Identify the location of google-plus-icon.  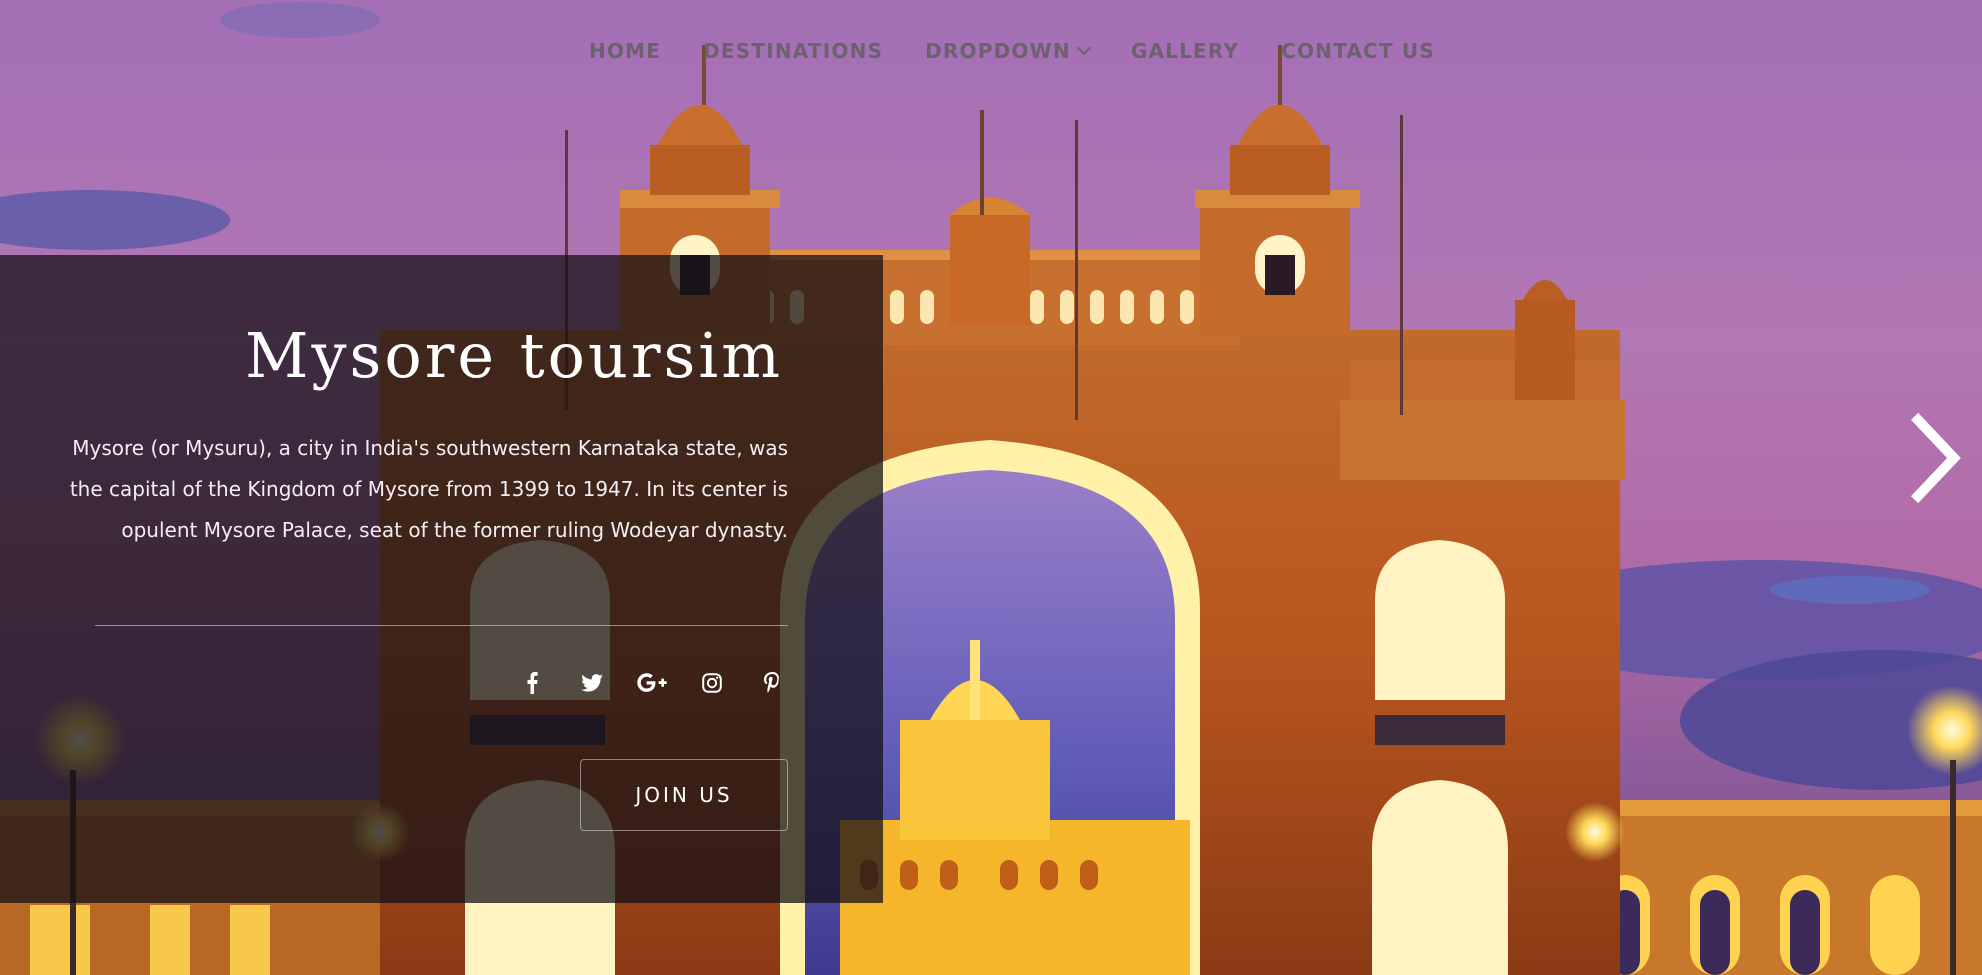
(652, 683).